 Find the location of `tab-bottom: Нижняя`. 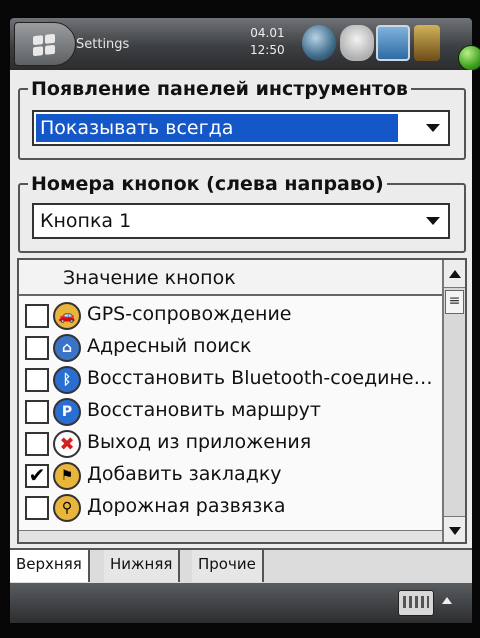

tab-bottom: Нижняя is located at coordinates (142, 566).